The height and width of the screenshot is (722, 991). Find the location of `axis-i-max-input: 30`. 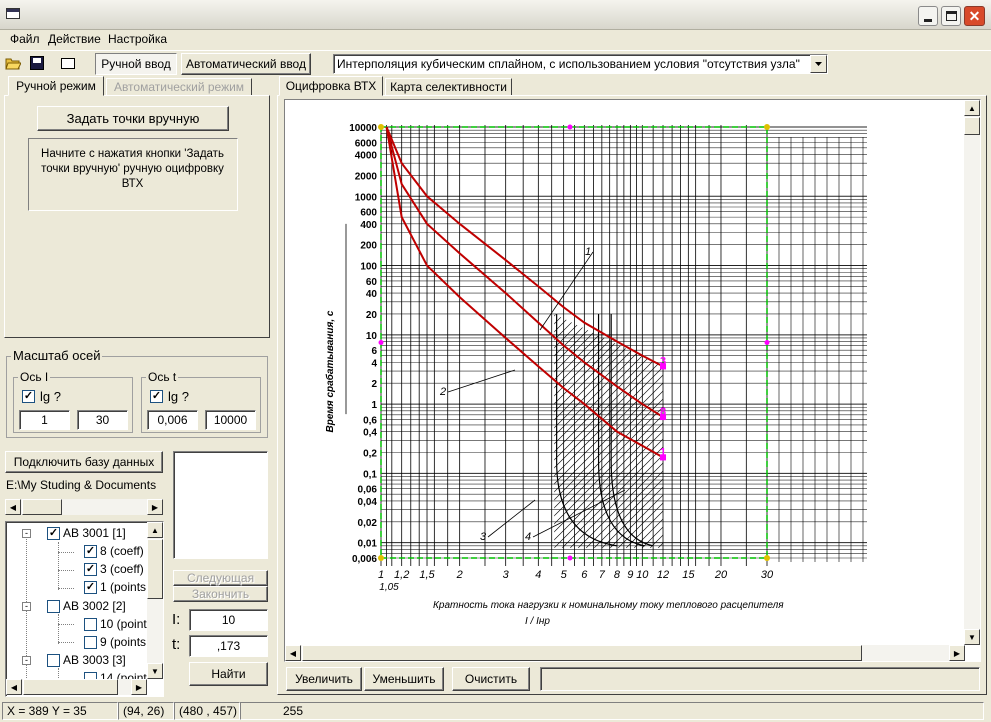

axis-i-max-input: 30 is located at coordinates (102, 420).